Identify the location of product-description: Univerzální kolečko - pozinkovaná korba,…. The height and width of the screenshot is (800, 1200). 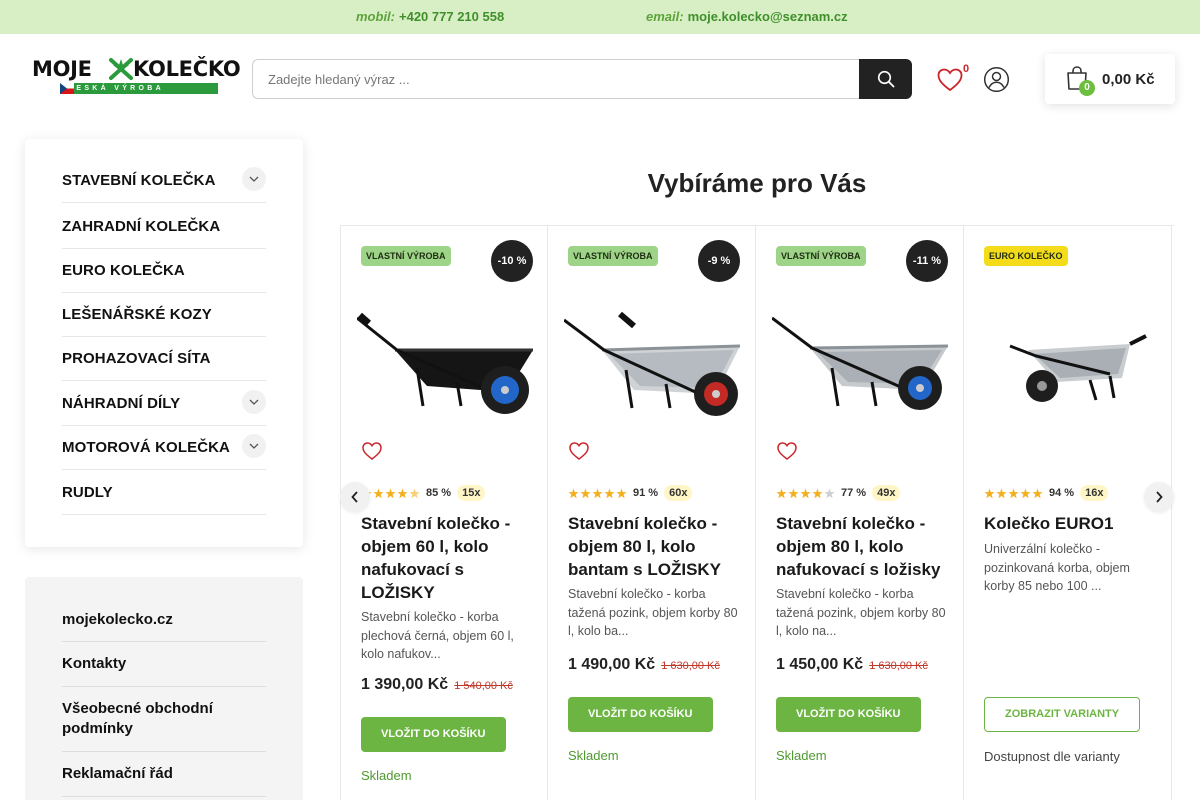
(1057, 567).